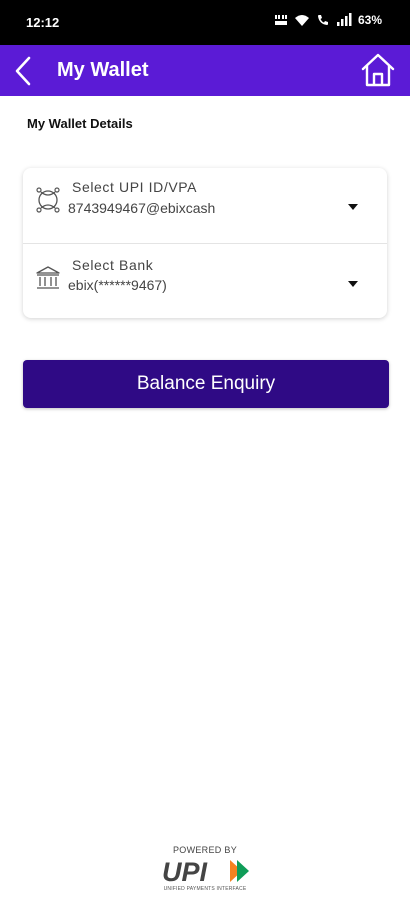 Image resolution: width=410 pixels, height=900 pixels. Describe the element at coordinates (344, 19) in the screenshot. I see `signal-icon` at that location.